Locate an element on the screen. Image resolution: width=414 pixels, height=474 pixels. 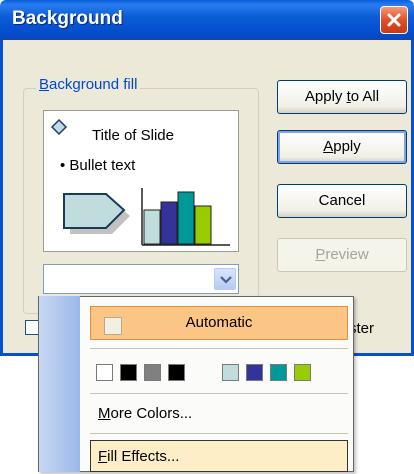
background-fill-label: Background fill is located at coordinates (88, 84).